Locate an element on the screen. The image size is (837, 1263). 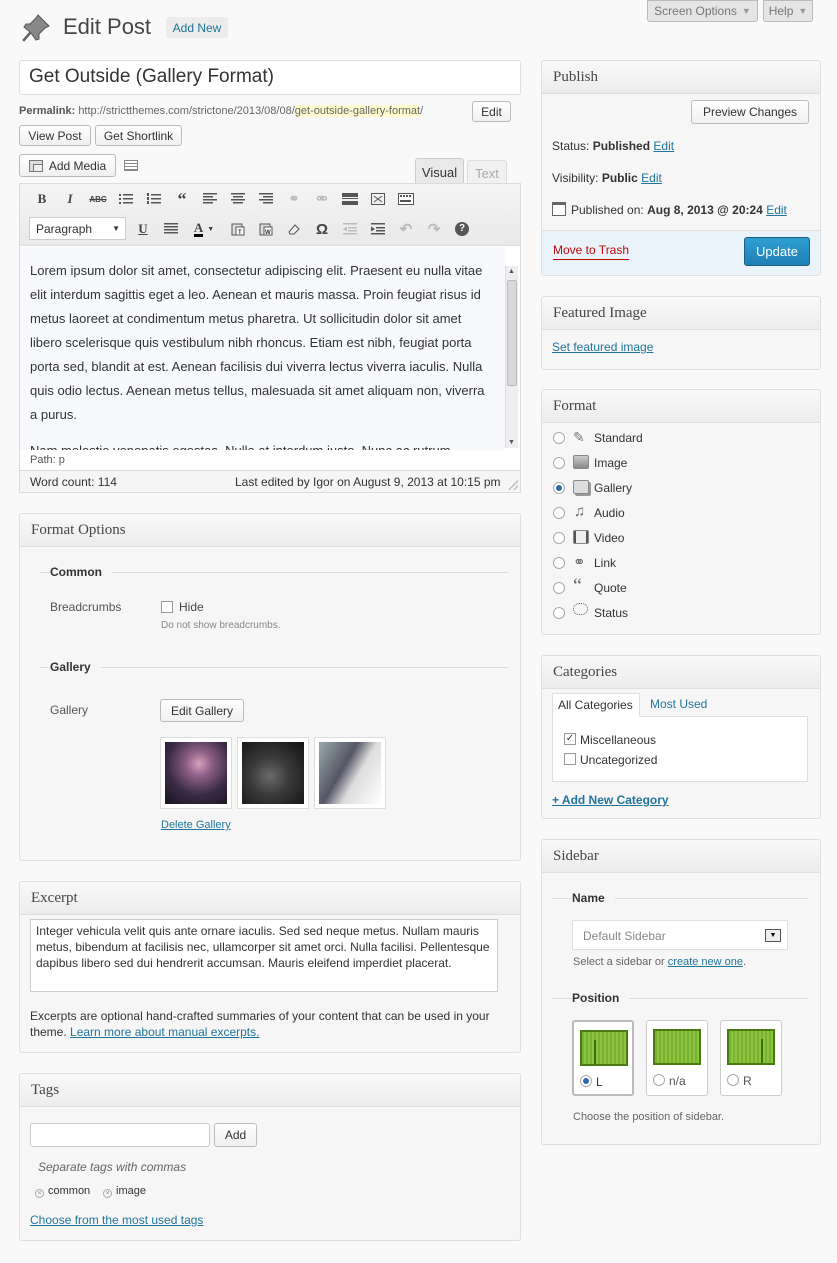
permalink-slug: get-outside-gallery-format is located at coordinates (357, 111).